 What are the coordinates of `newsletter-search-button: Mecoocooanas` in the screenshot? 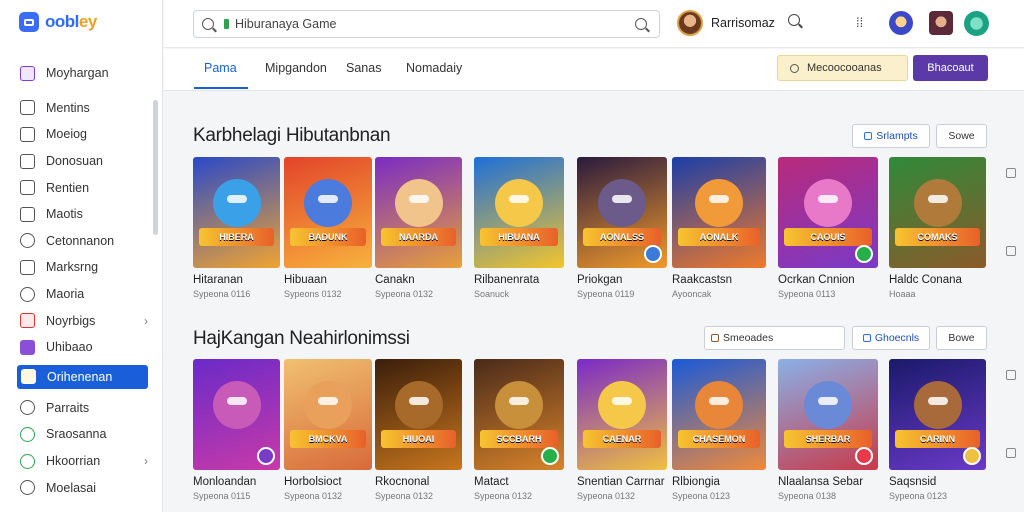 It's located at (842, 68).